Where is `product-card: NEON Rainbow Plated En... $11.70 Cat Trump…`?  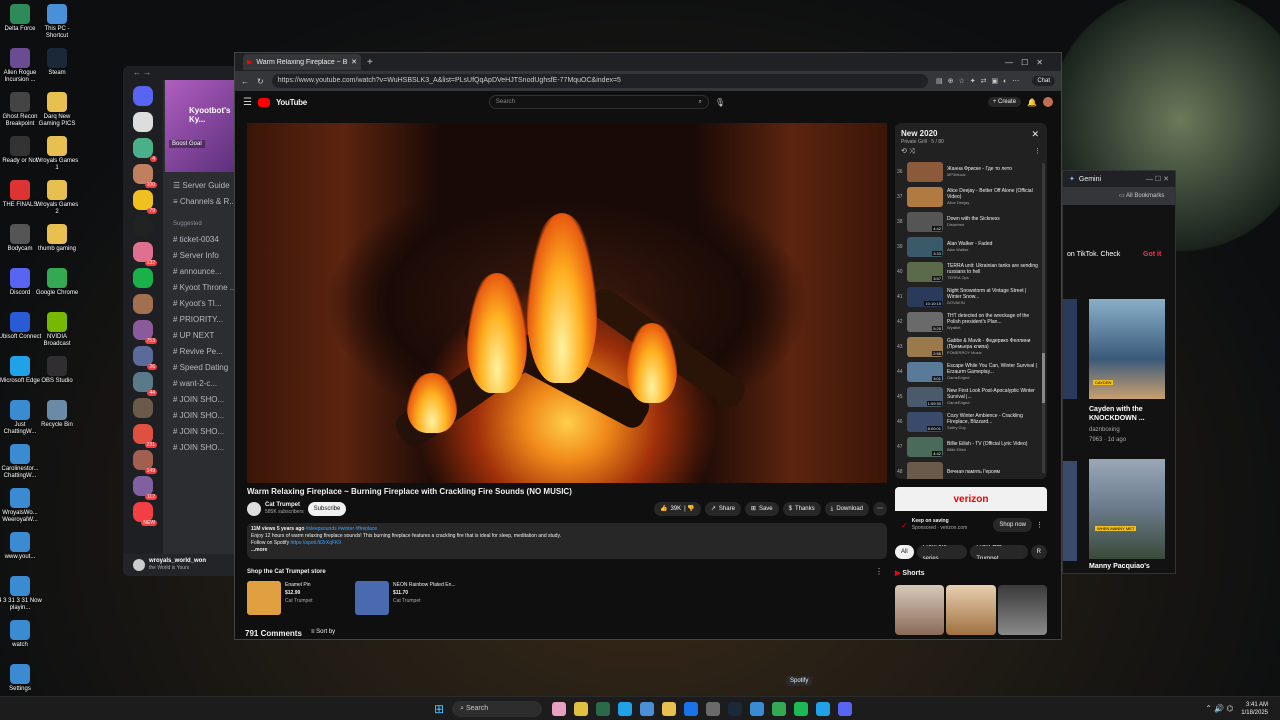
product-card: NEON Rainbow Plated En... $11.70 Cat Trump… is located at coordinates (405, 598).